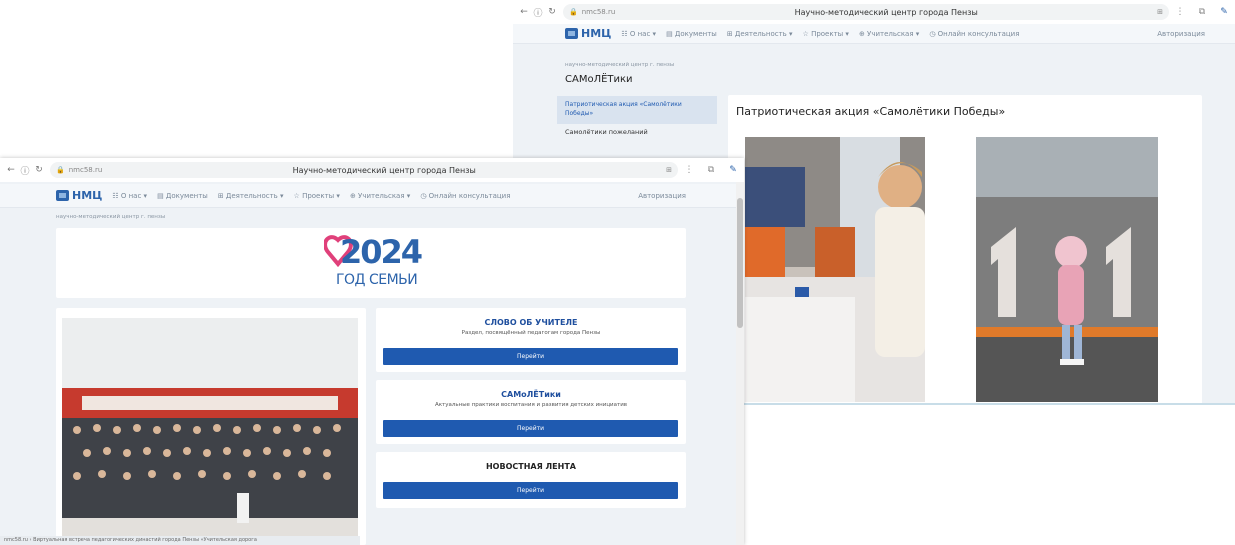  I want to click on translate-icon: ⋮, so click(1180, 12).